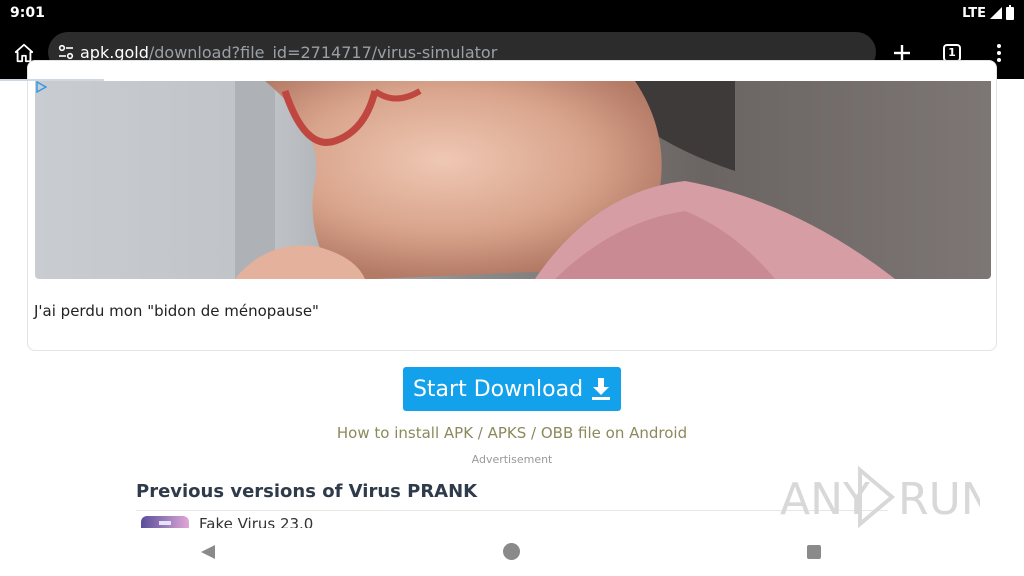  What do you see at coordinates (974, 13) in the screenshot?
I see `network-type: LTE` at bounding box center [974, 13].